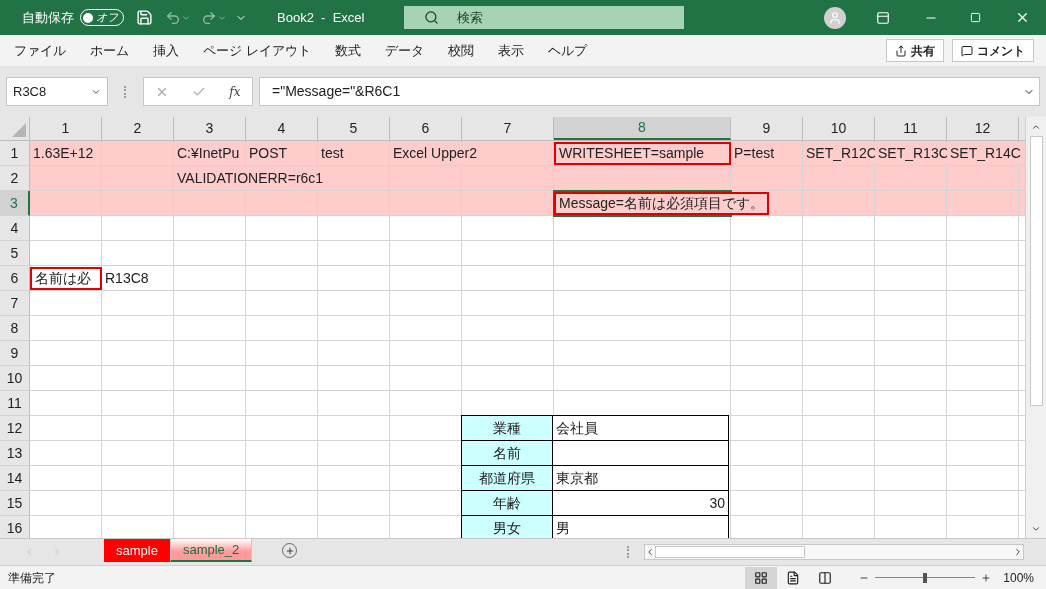 Image resolution: width=1046 pixels, height=589 pixels. I want to click on vertical-scrollbar, so click(1035, 327).